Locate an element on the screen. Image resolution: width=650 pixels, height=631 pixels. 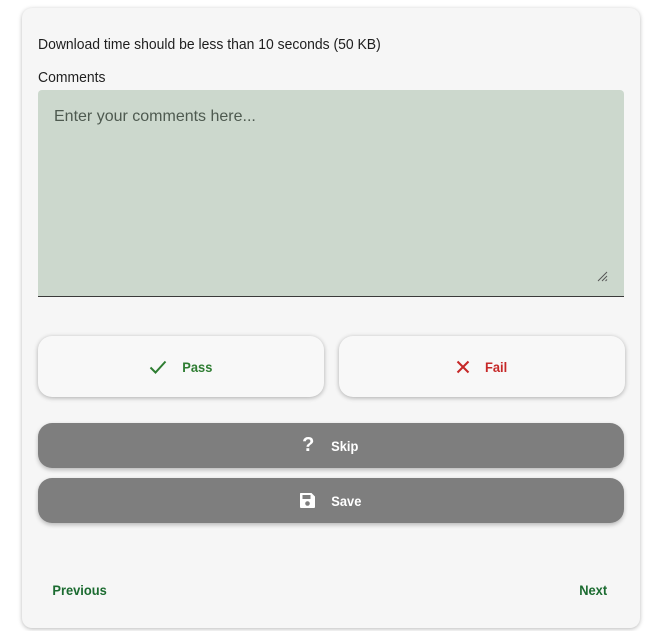
floppy-disk-icon is located at coordinates (307, 500).